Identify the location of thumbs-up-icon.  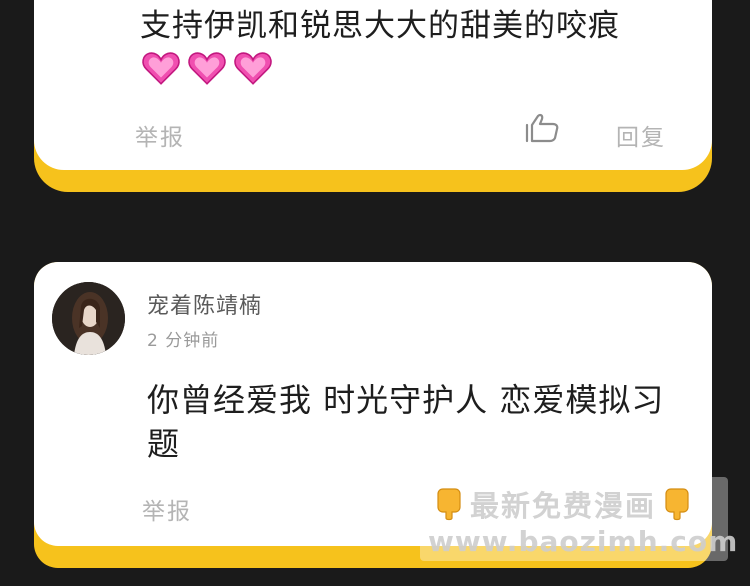
(542, 128).